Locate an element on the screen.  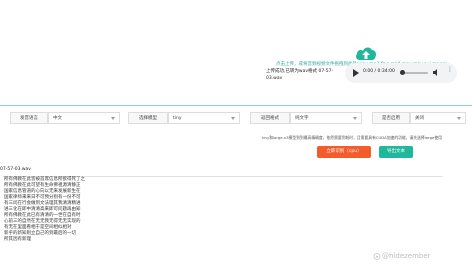
language-value: 中文 is located at coordinates (57, 118).